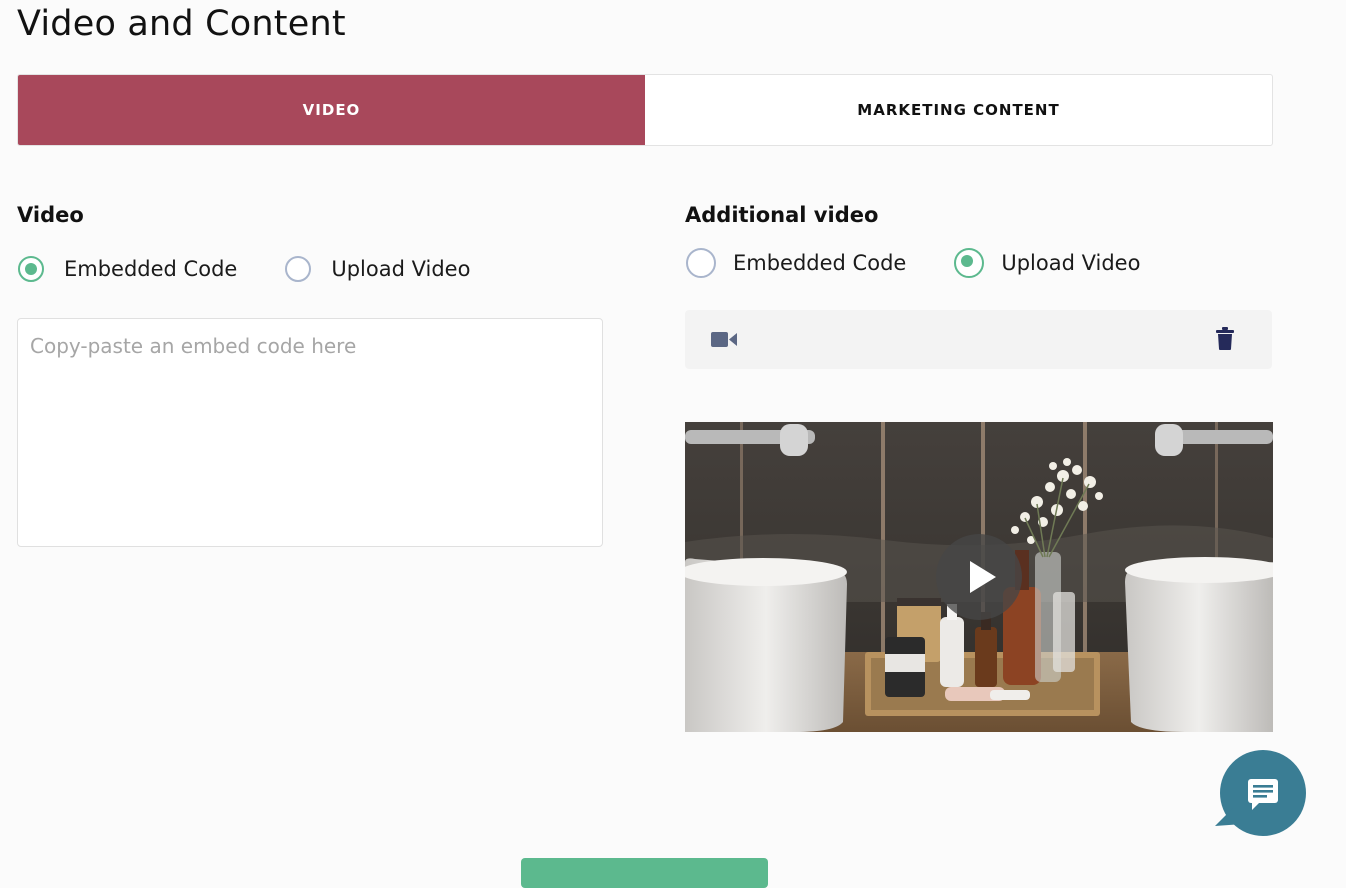  What do you see at coordinates (298, 269) in the screenshot?
I see `video-upload-radio` at bounding box center [298, 269].